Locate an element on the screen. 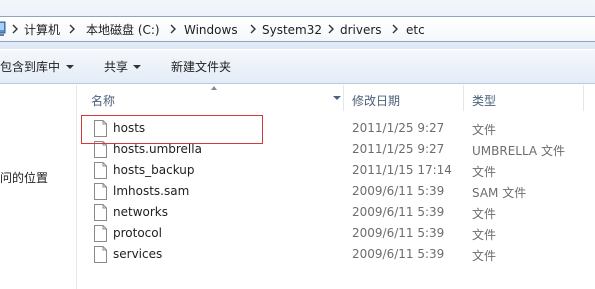  computer-icon is located at coordinates (3, 28).